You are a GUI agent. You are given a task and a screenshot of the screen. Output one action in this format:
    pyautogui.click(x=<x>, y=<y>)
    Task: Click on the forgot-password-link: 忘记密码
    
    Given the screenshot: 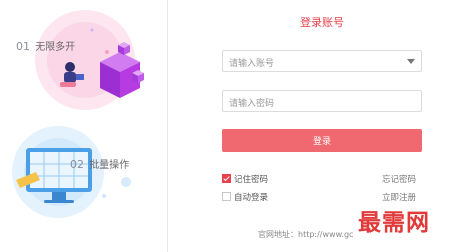 What is the action you would take?
    pyautogui.click(x=399, y=179)
    